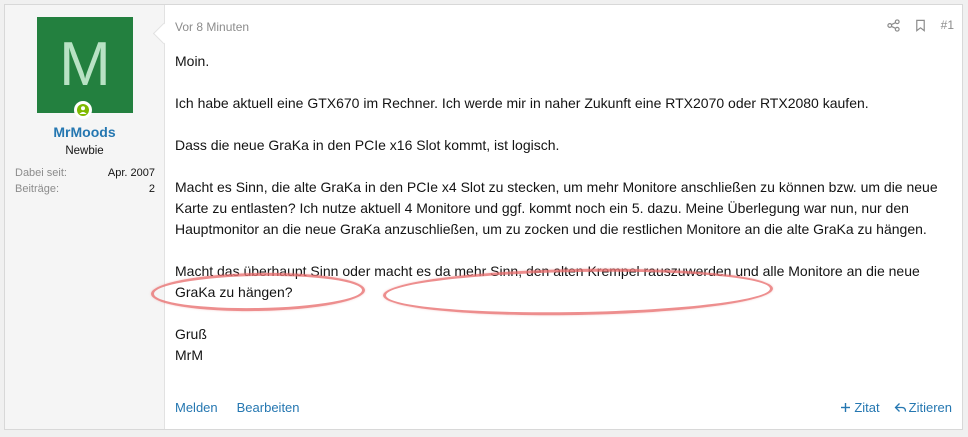 The width and height of the screenshot is (968, 437). Describe the element at coordinates (131, 173) in the screenshot. I see `stat-value: Apr. 2007` at that location.